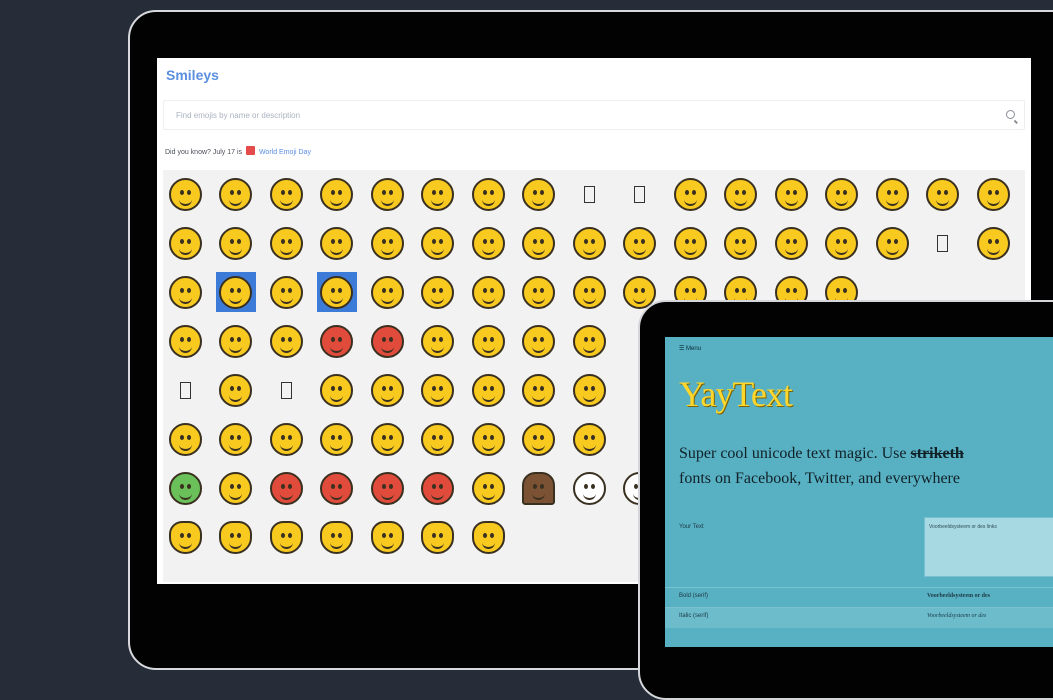  Describe the element at coordinates (438, 390) in the screenshot. I see `lying-face-icon` at that location.